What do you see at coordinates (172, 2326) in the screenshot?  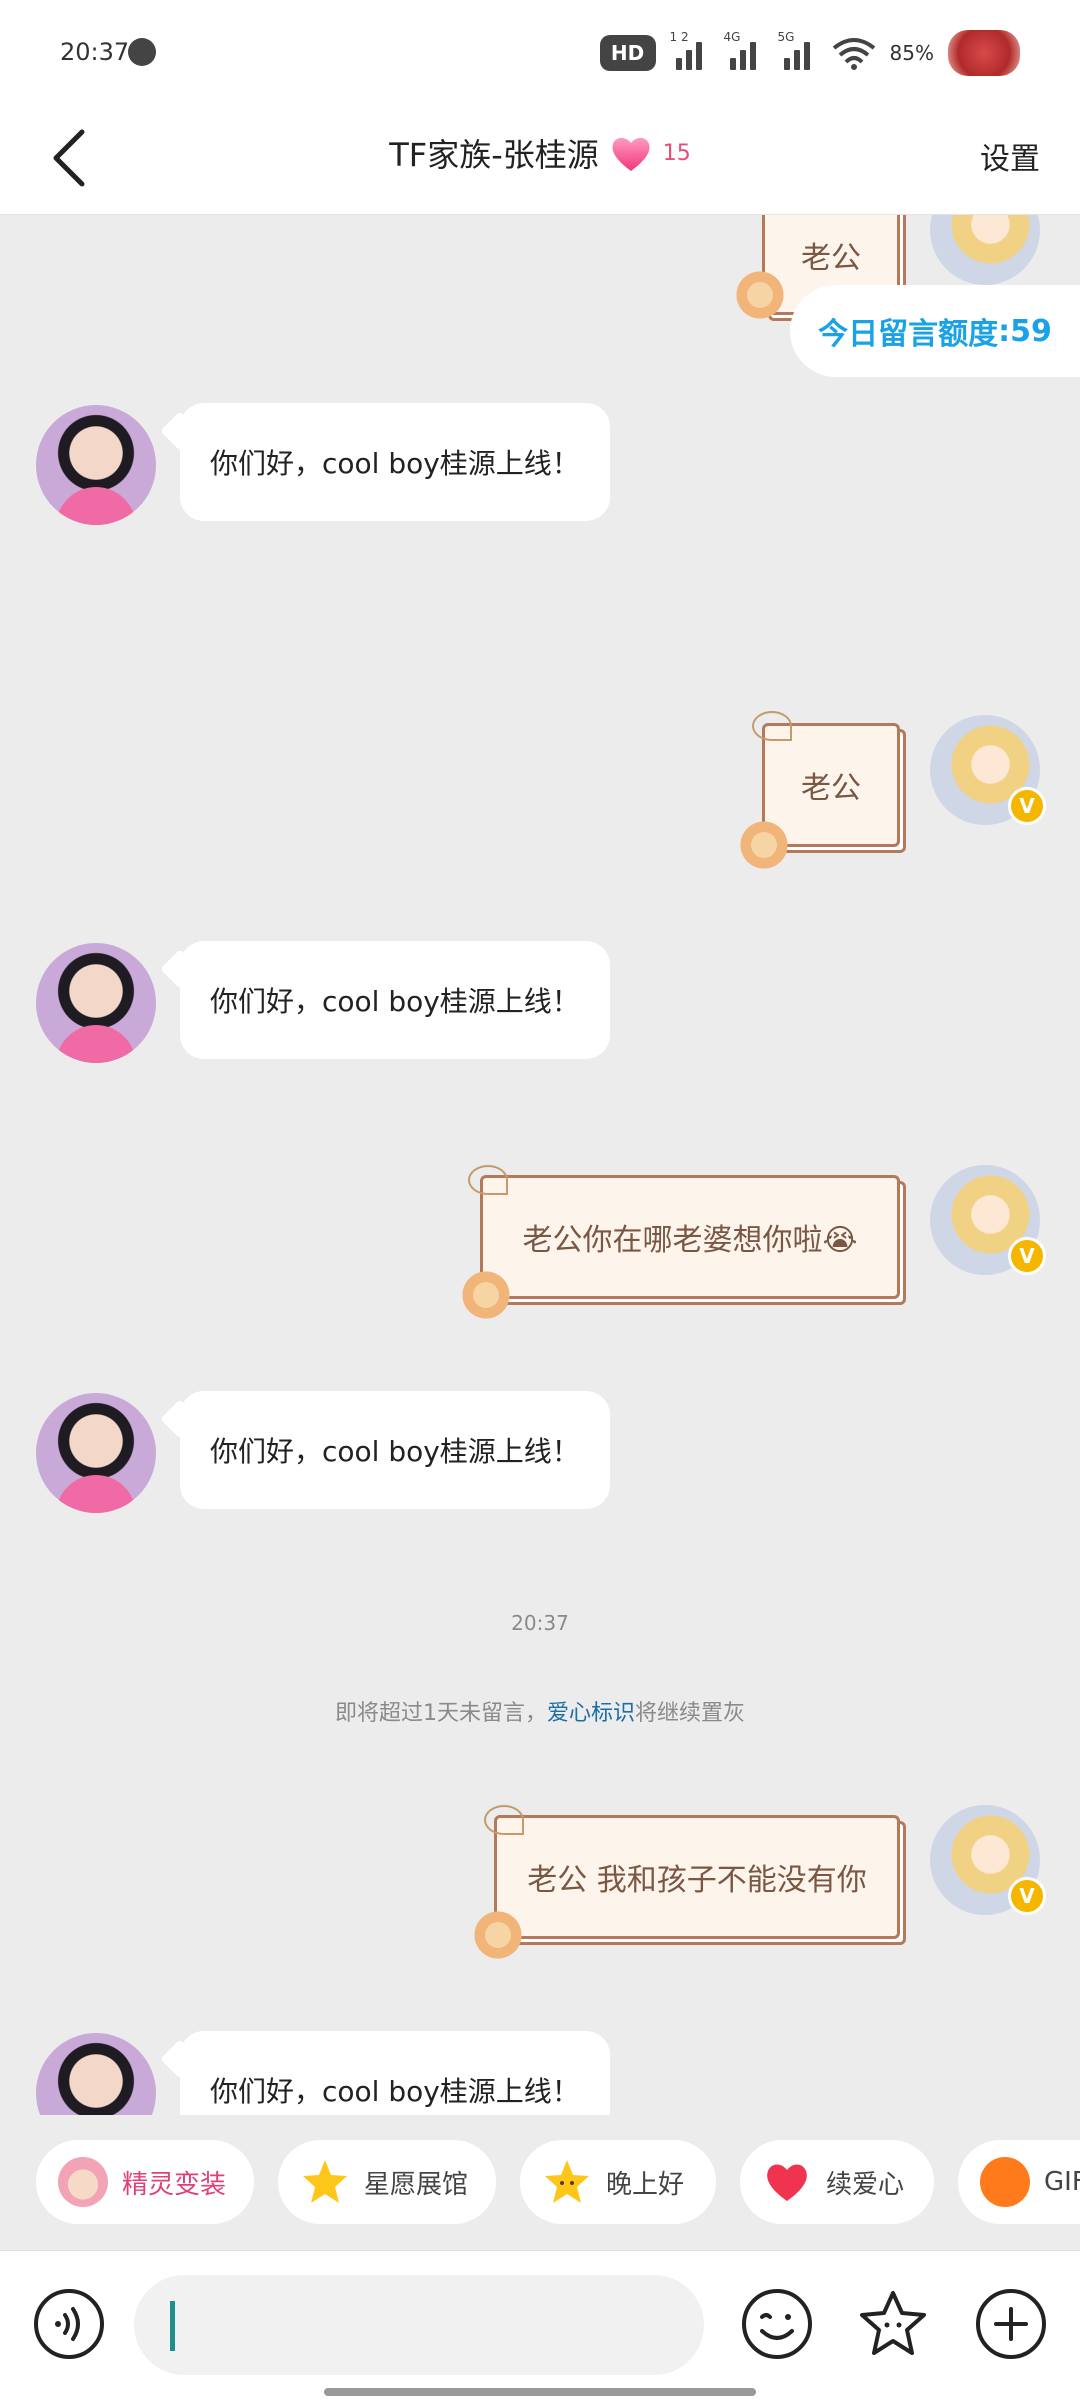 I see `text-caret` at bounding box center [172, 2326].